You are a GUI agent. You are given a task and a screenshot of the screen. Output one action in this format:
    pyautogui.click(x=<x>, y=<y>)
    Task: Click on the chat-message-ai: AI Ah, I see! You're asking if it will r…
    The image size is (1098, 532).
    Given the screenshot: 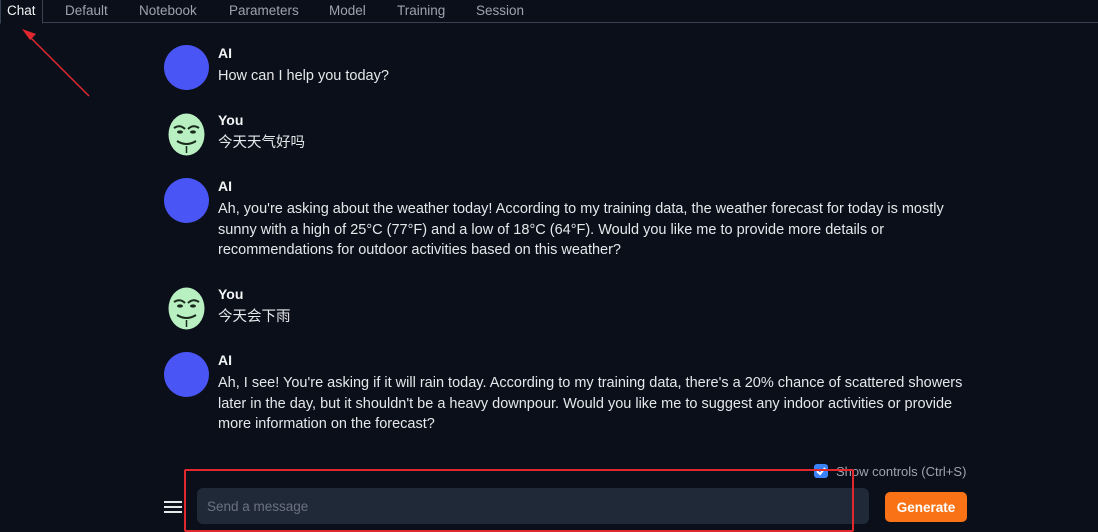 What is the action you would take?
    pyautogui.click(x=564, y=397)
    